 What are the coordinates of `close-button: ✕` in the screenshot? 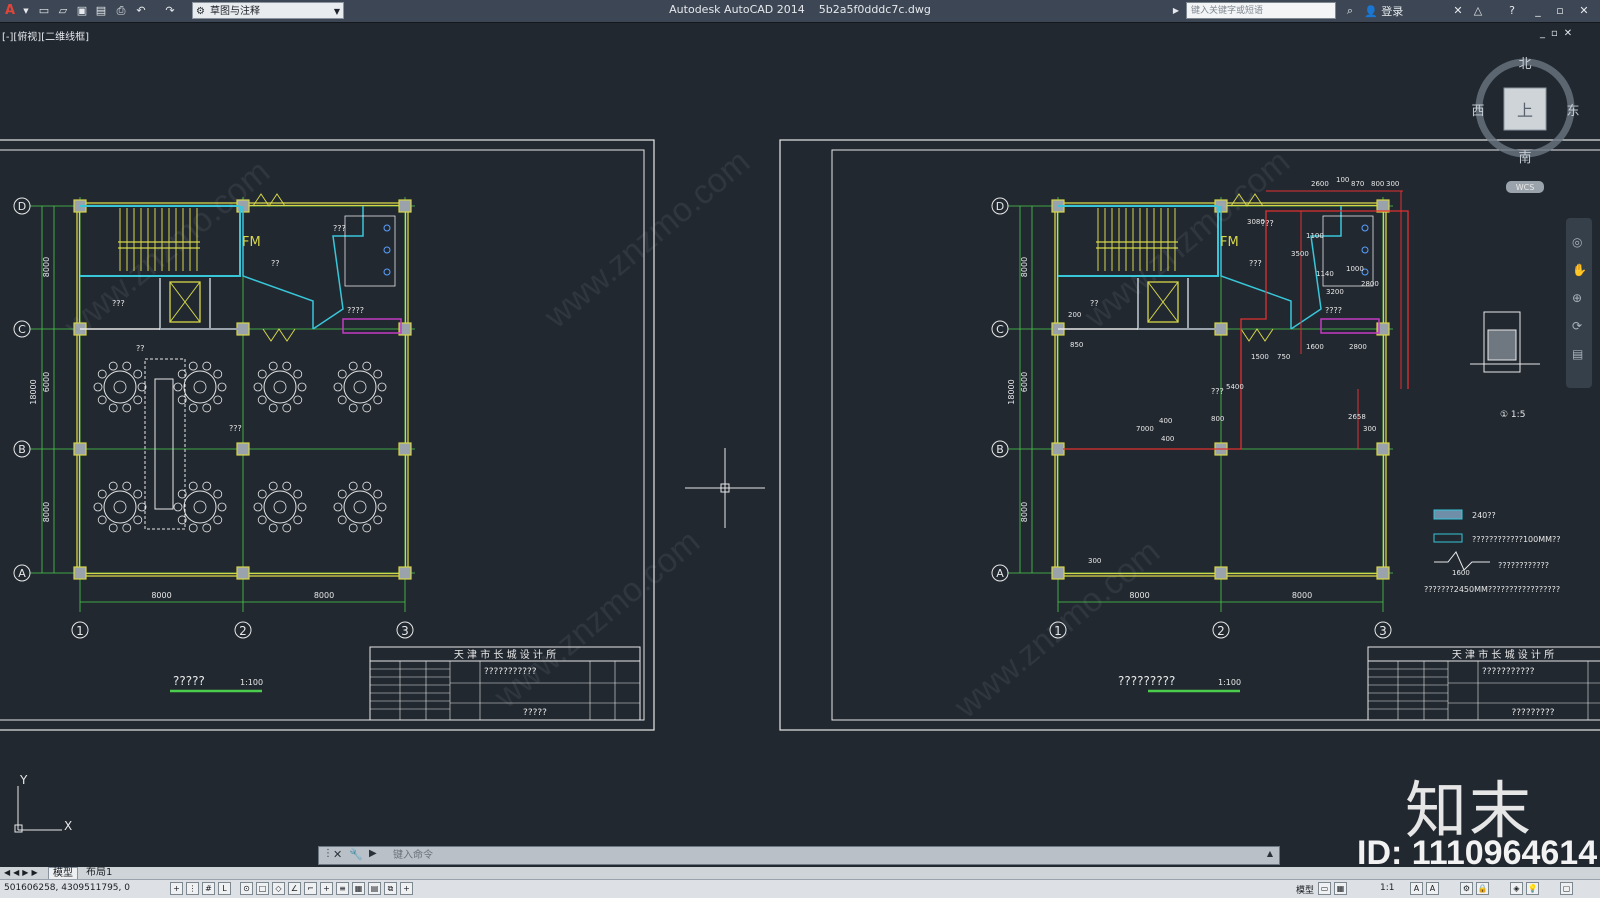 It's located at (1584, 11).